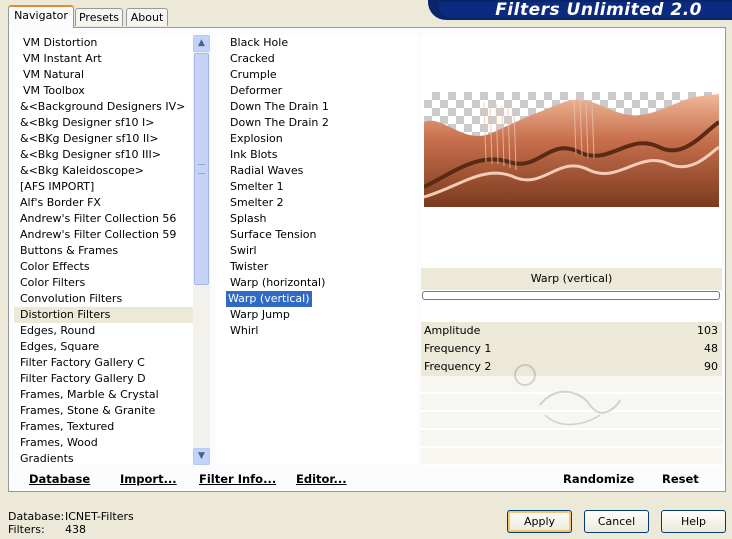  Describe the element at coordinates (103, 107) in the screenshot. I see `category-item: &<Background Designers IV>` at that location.